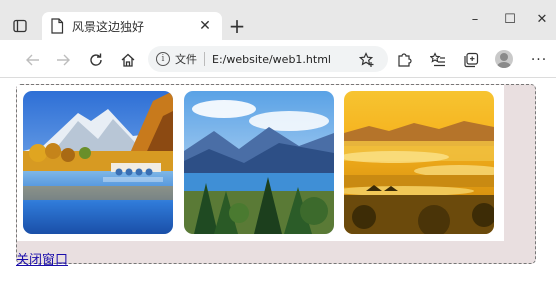 The width and height of the screenshot is (556, 281). I want to click on extensions-button, so click(404, 60).